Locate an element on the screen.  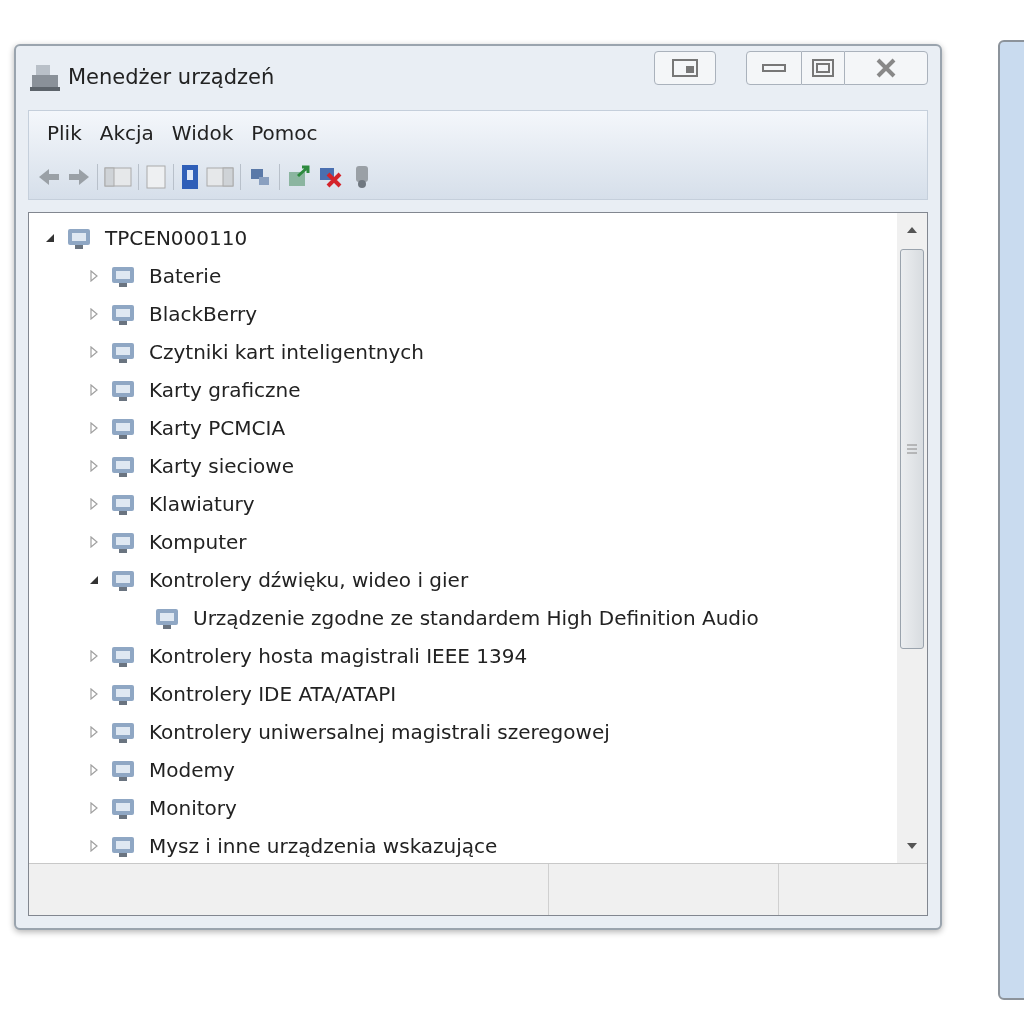
tree-item-label: Baterie is located at coordinates (185, 276).